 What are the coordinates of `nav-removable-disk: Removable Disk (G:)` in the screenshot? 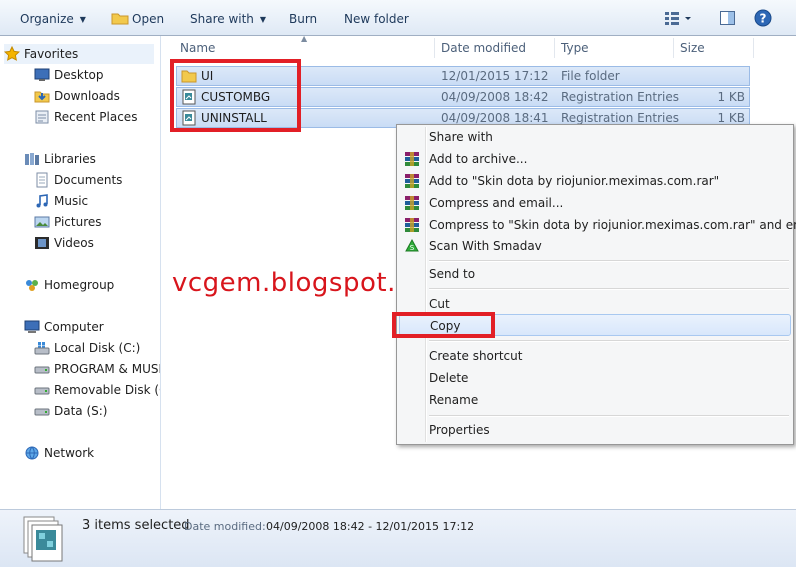 It's located at (97, 390).